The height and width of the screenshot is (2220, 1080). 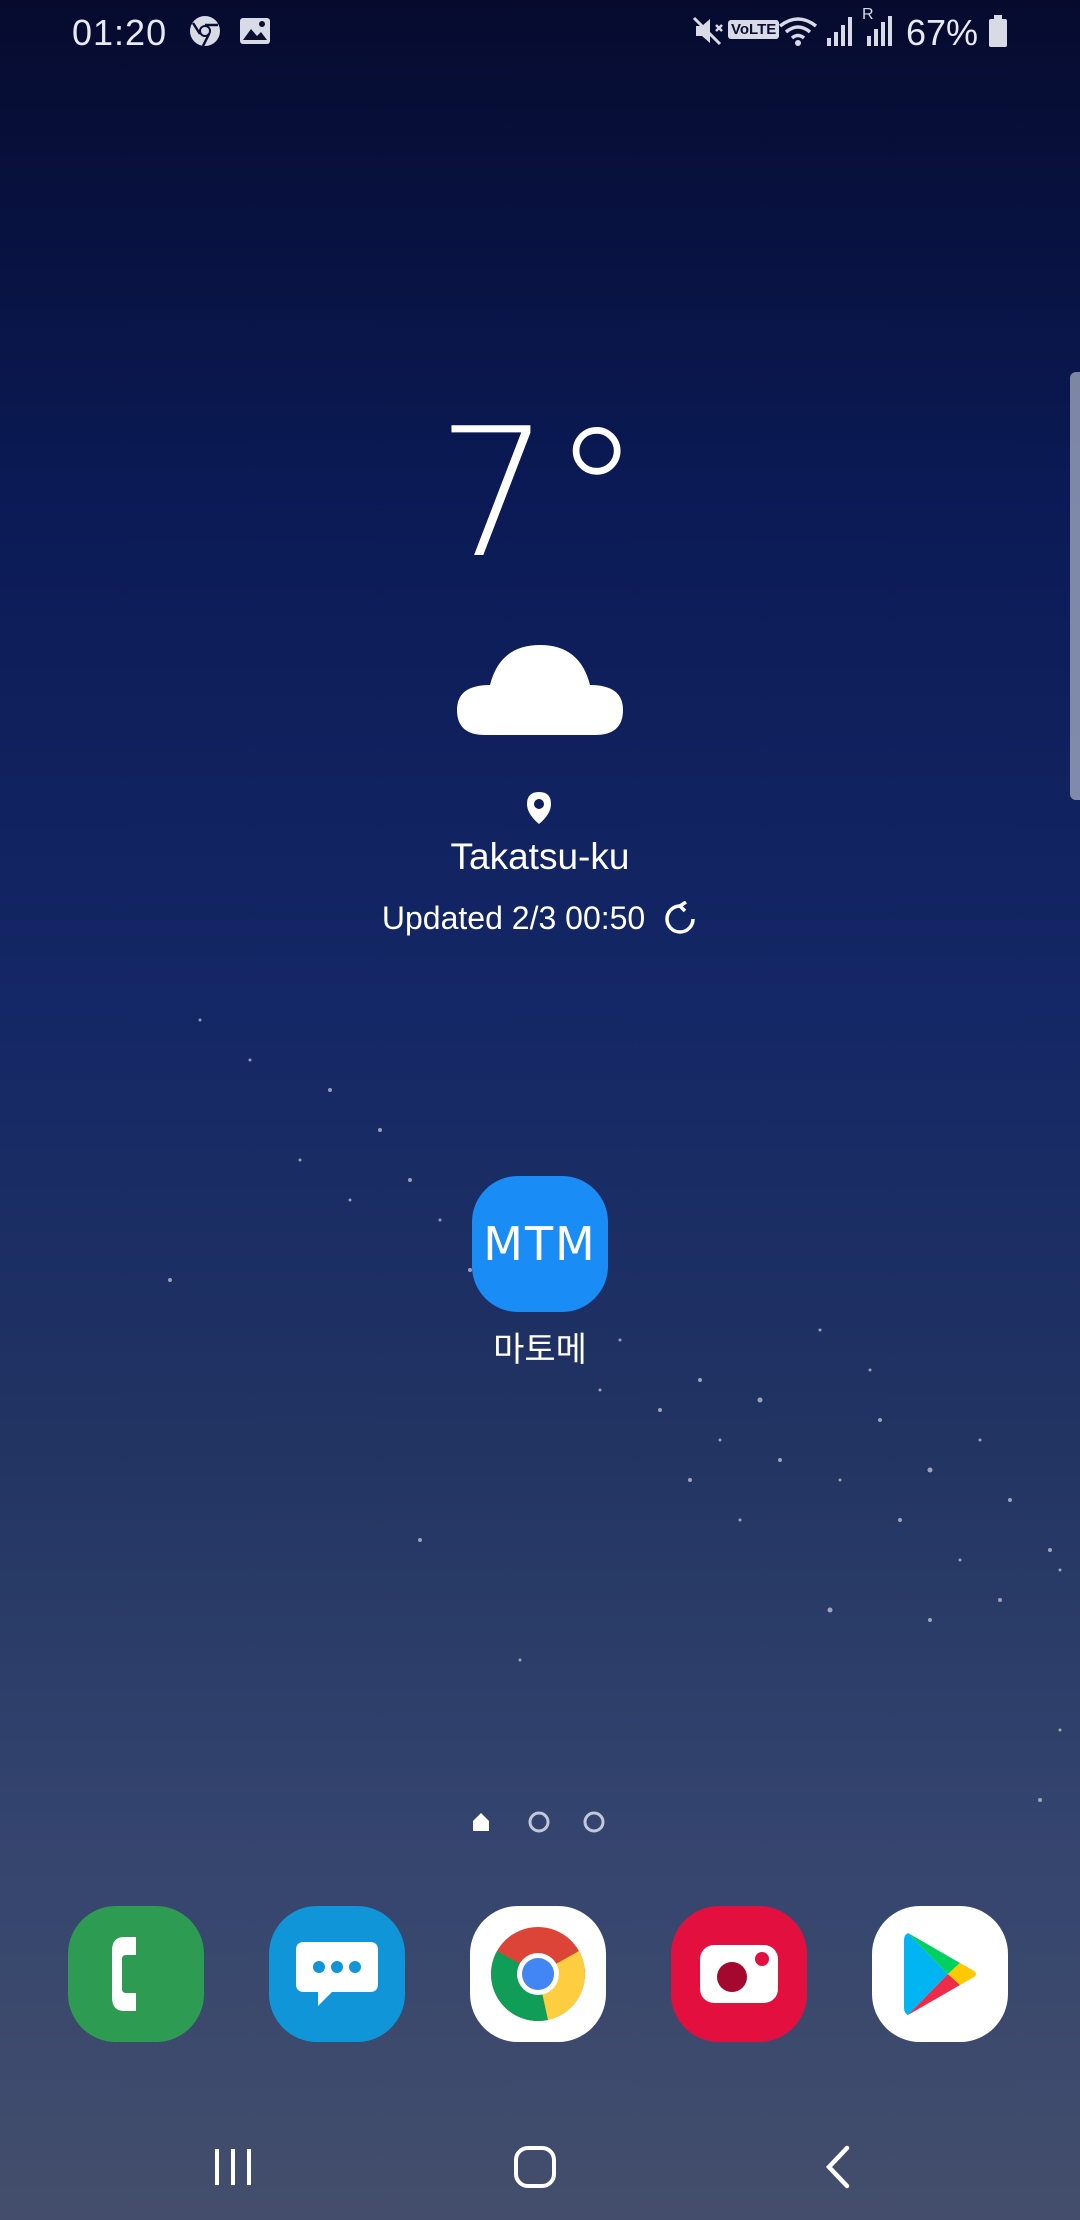 What do you see at coordinates (680, 922) in the screenshot?
I see `refresh-icon` at bounding box center [680, 922].